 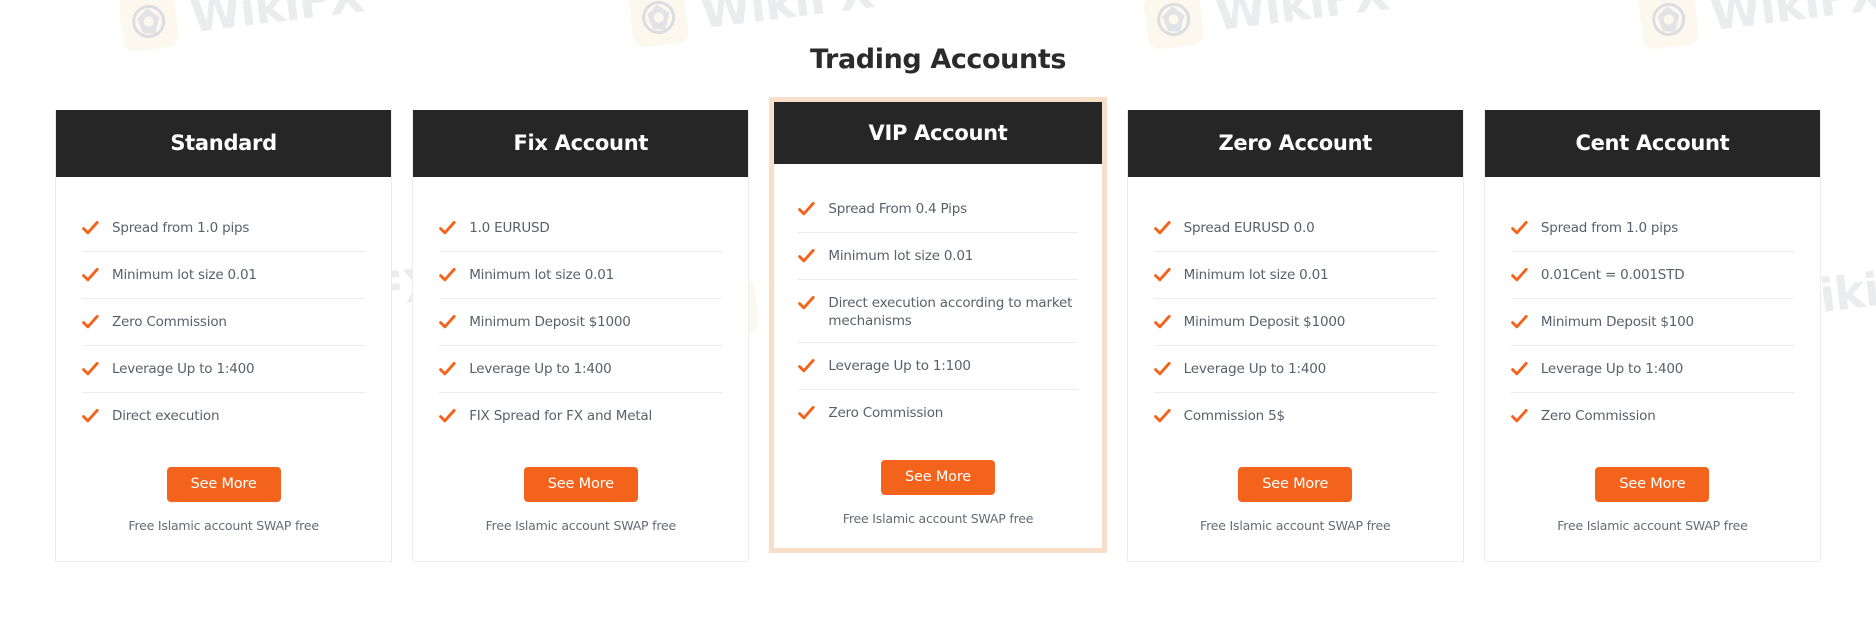 I want to click on feature-item: Direct execution, so click(x=223, y=423).